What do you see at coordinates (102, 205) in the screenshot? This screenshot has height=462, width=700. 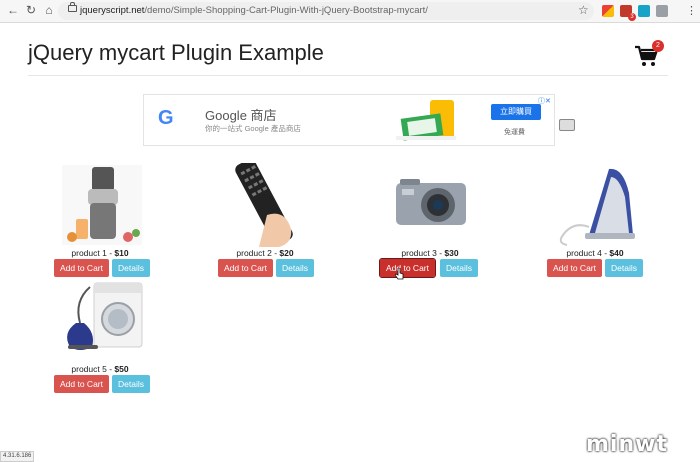 I see `juicer-image` at bounding box center [102, 205].